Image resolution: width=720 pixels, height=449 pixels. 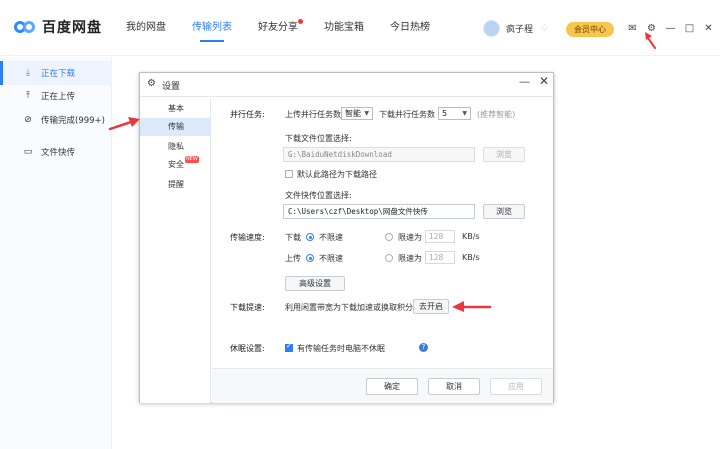 I want to click on dialog-tab-security: 安全NEW, so click(x=175, y=165).